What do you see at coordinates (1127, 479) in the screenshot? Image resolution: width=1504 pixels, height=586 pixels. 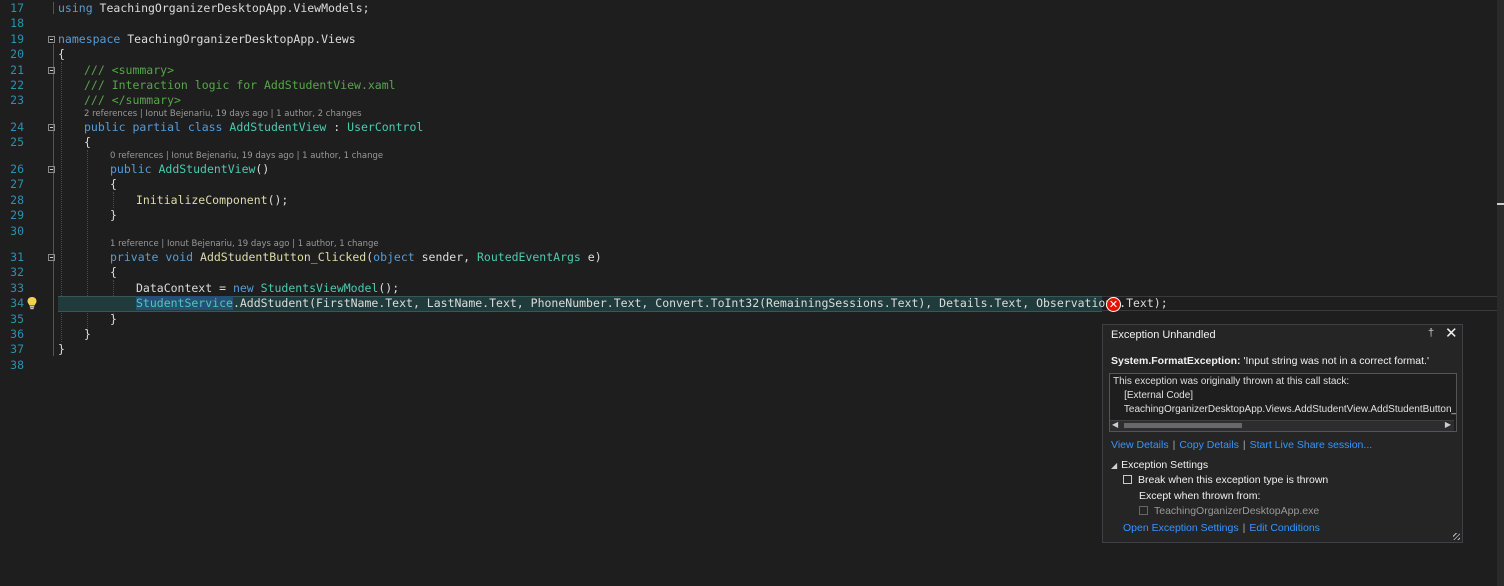 I see `break-when-thrown-checkbox` at bounding box center [1127, 479].